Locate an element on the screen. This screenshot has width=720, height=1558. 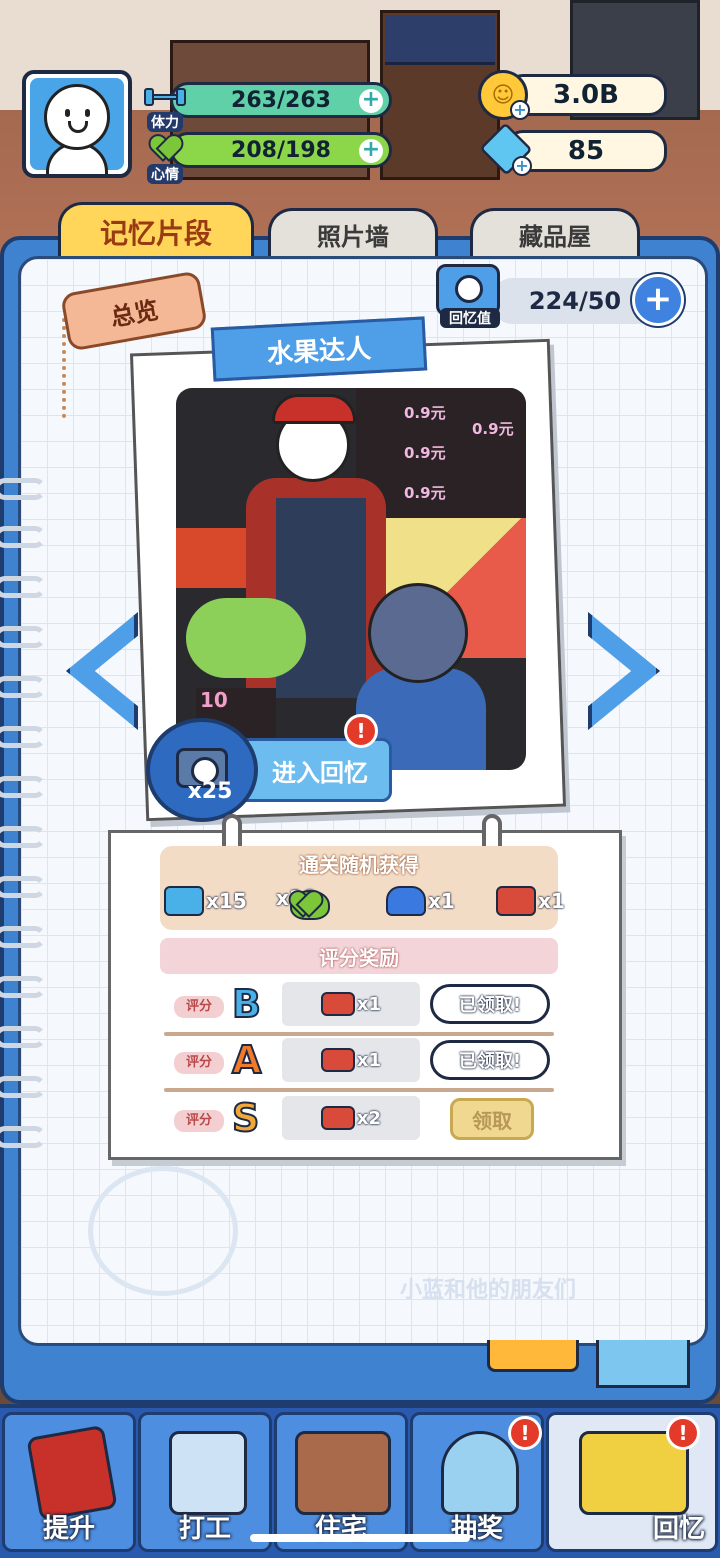
seller-hat is located at coordinates (314, 409).